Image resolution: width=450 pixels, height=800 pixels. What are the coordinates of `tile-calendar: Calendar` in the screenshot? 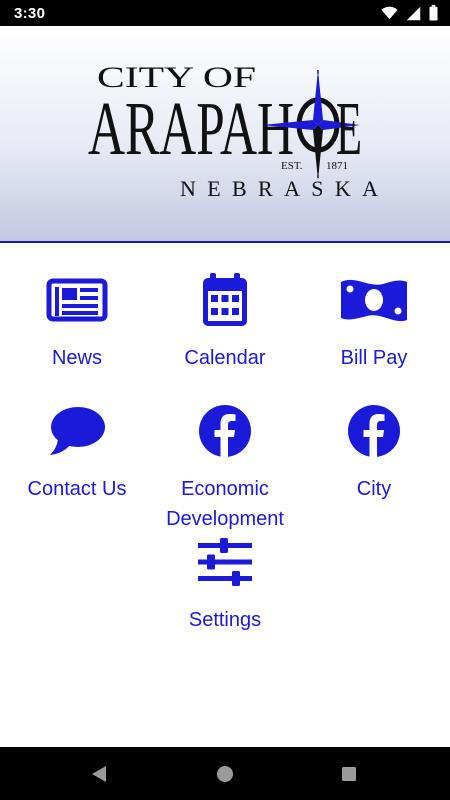 It's located at (225, 319).